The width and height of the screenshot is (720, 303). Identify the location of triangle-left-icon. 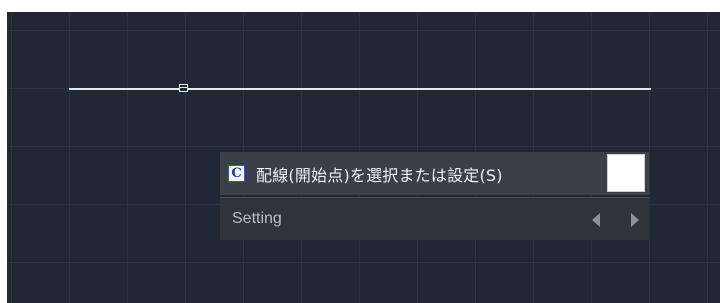
(596, 220).